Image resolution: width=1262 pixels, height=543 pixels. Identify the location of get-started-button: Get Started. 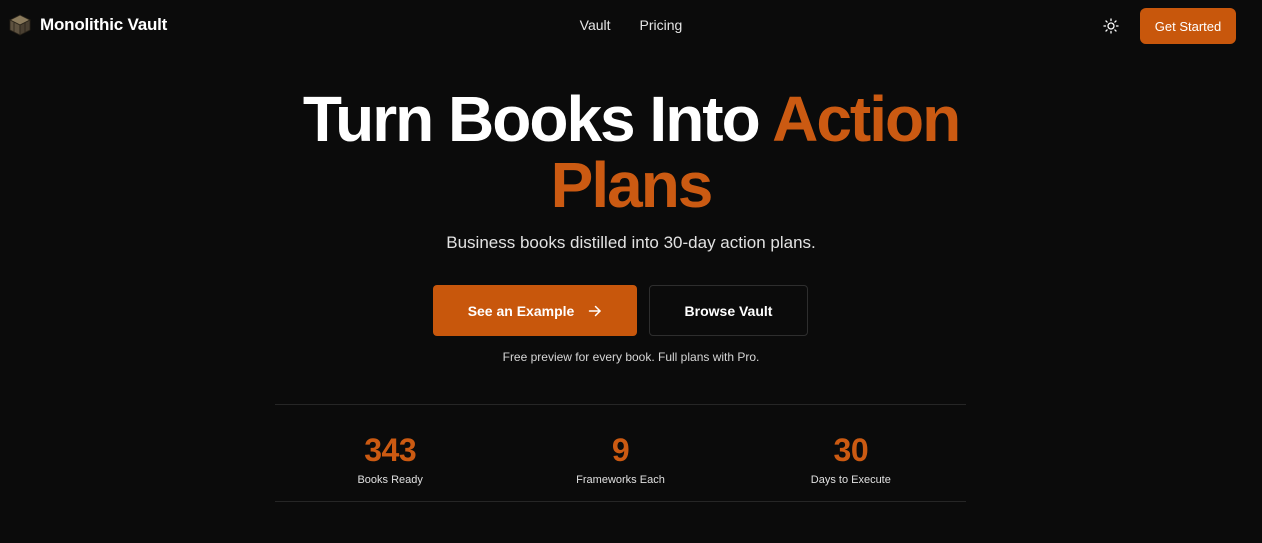
(1188, 26).